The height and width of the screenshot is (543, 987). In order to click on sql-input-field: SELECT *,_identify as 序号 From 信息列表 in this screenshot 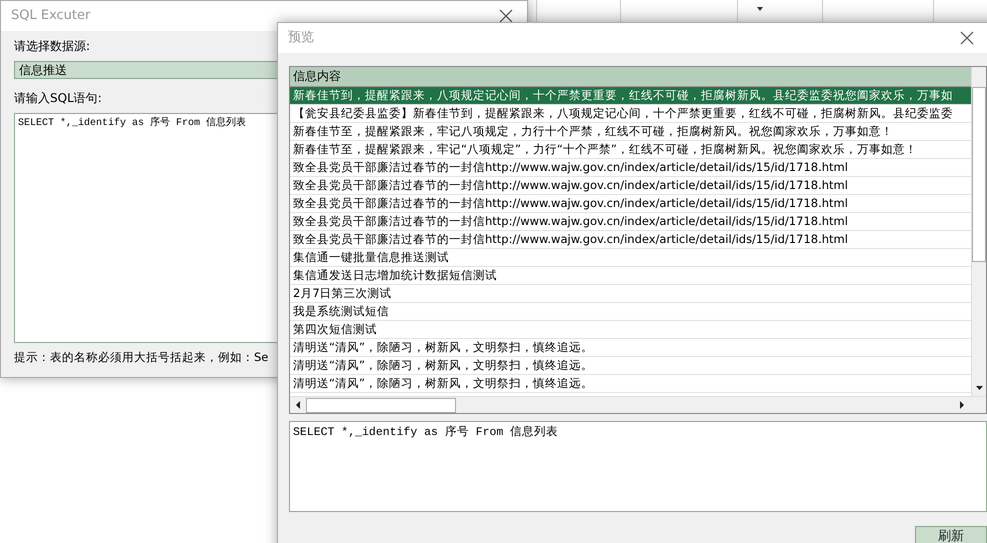, I will do `click(146, 228)`.